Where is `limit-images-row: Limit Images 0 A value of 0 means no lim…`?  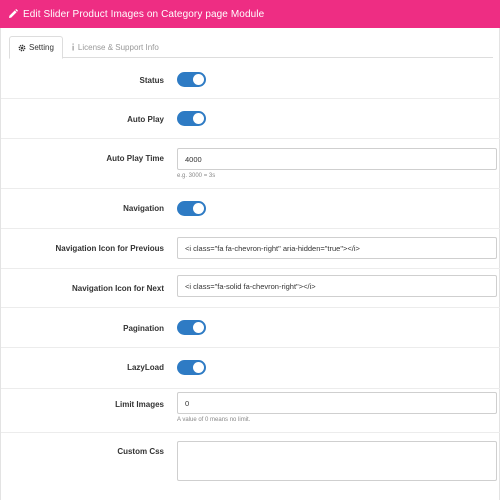 limit-images-row: Limit Images 0 A value of 0 means no lim… is located at coordinates (250, 411).